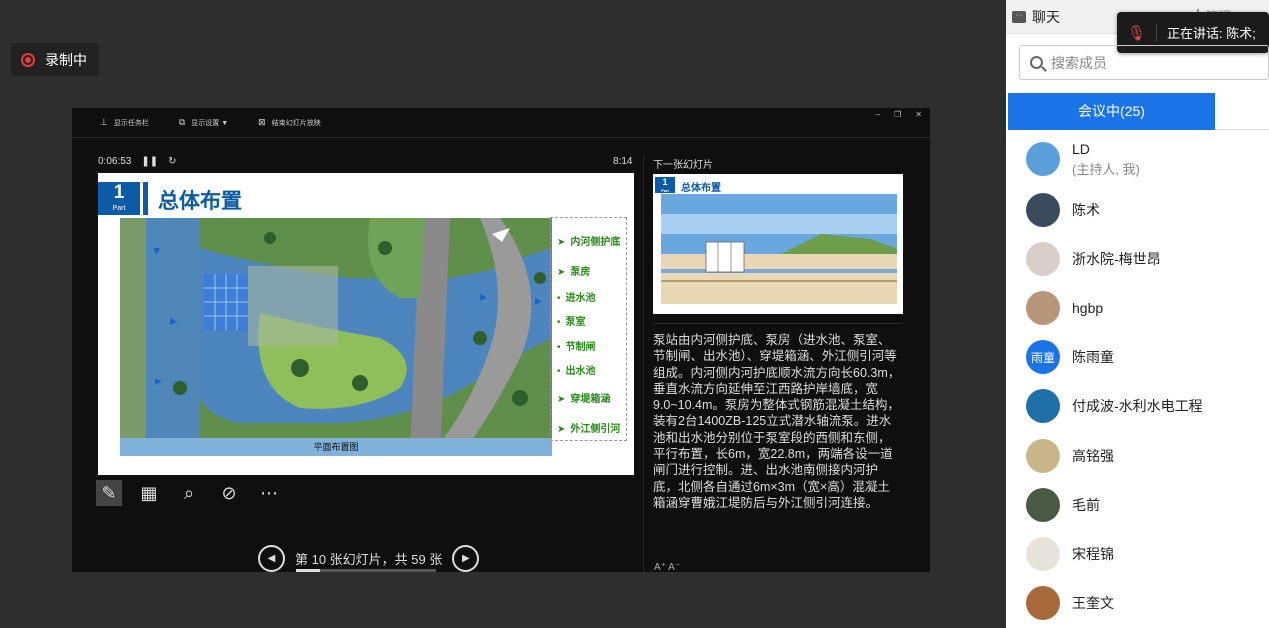 The image size is (1269, 628). Describe the element at coordinates (1138, 603) in the screenshot. I see `member-row: 王奎文` at that location.